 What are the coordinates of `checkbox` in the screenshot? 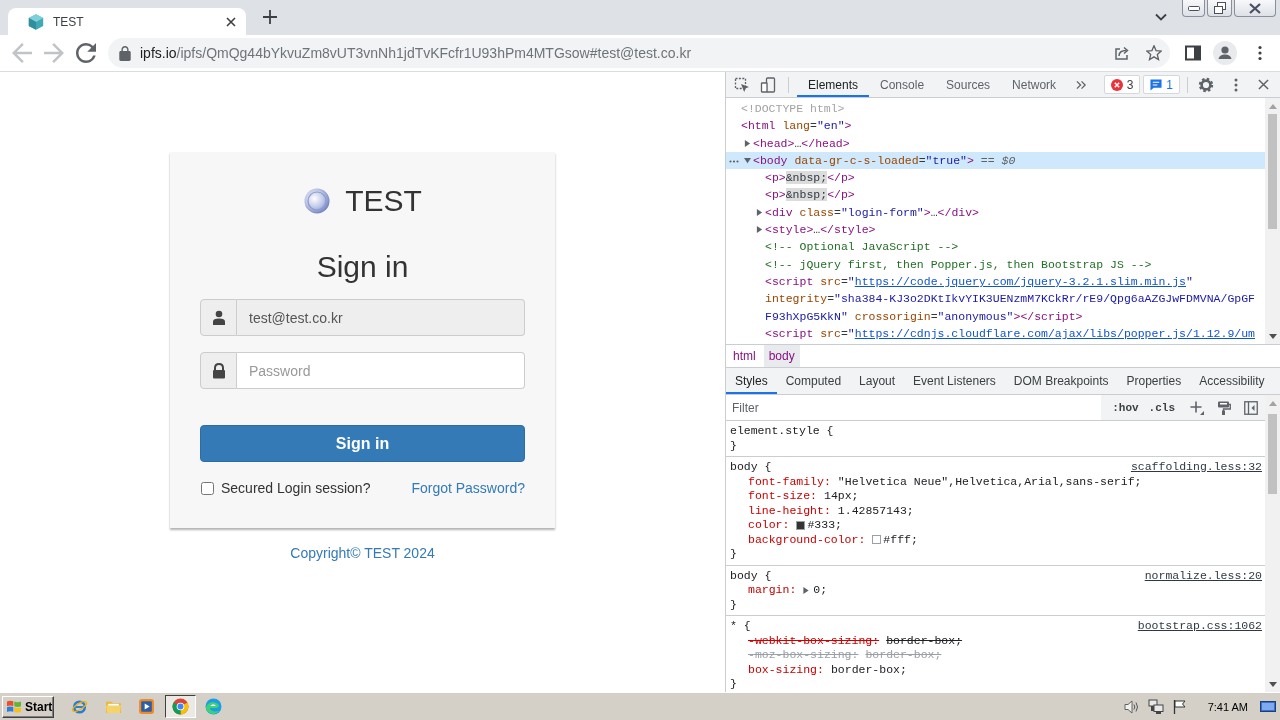 It's located at (207, 488).